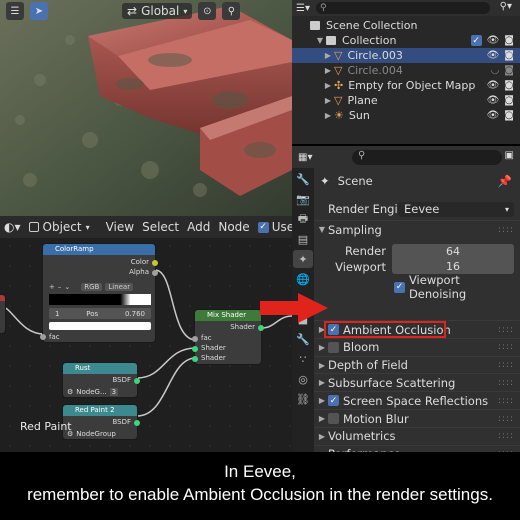  I want to click on socket-color-out, so click(155, 263).